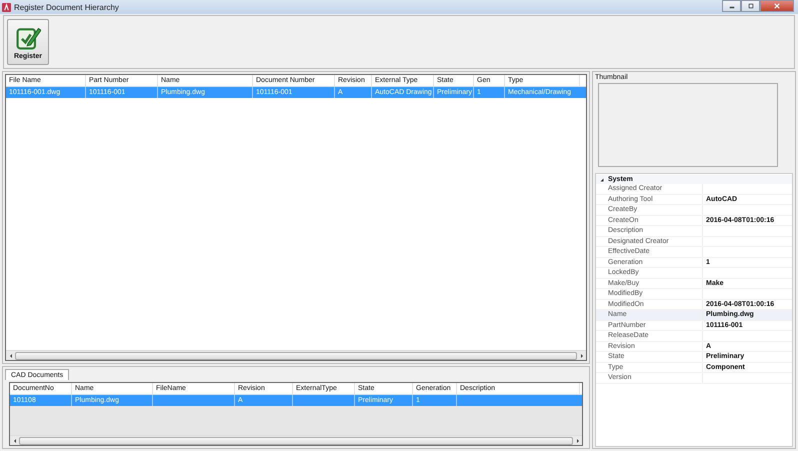 The height and width of the screenshot is (451, 798). I want to click on close-icon, so click(777, 6).